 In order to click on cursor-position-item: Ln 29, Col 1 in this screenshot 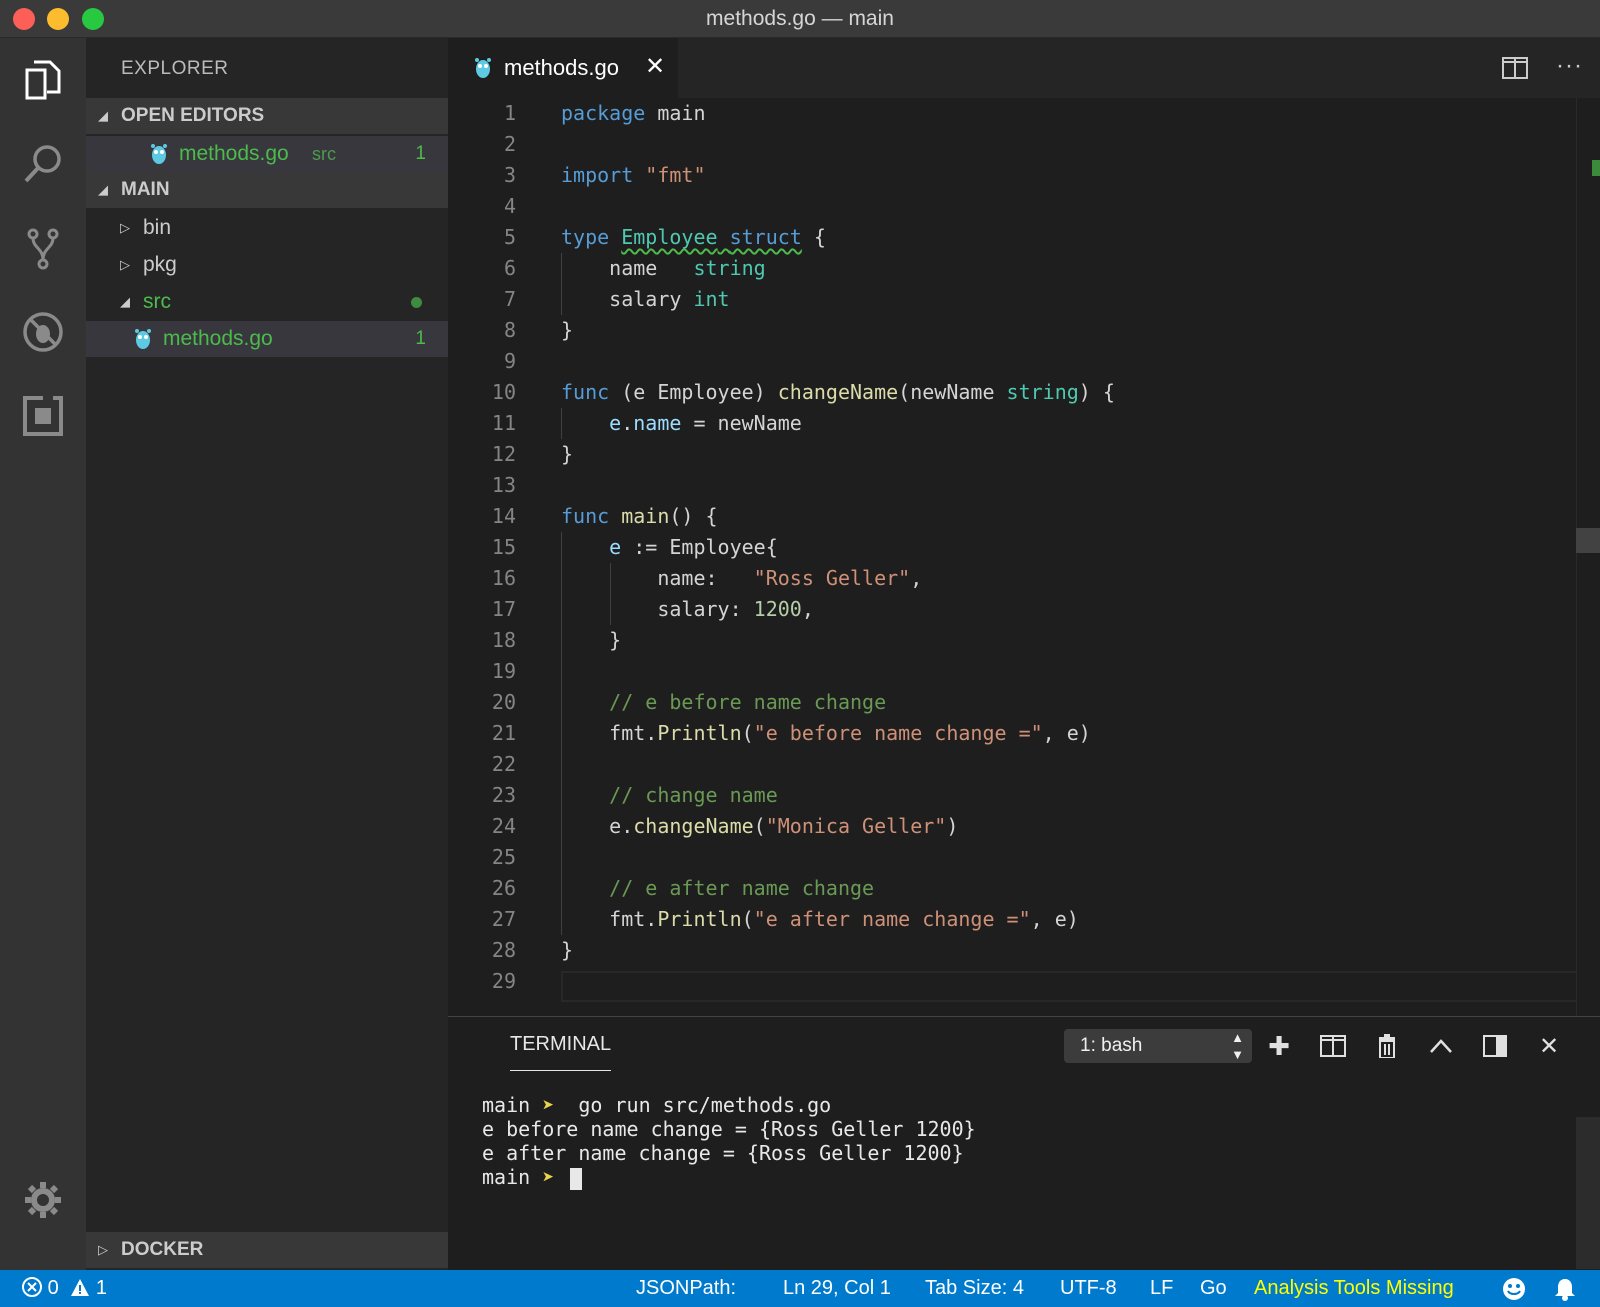, I will do `click(837, 1288)`.